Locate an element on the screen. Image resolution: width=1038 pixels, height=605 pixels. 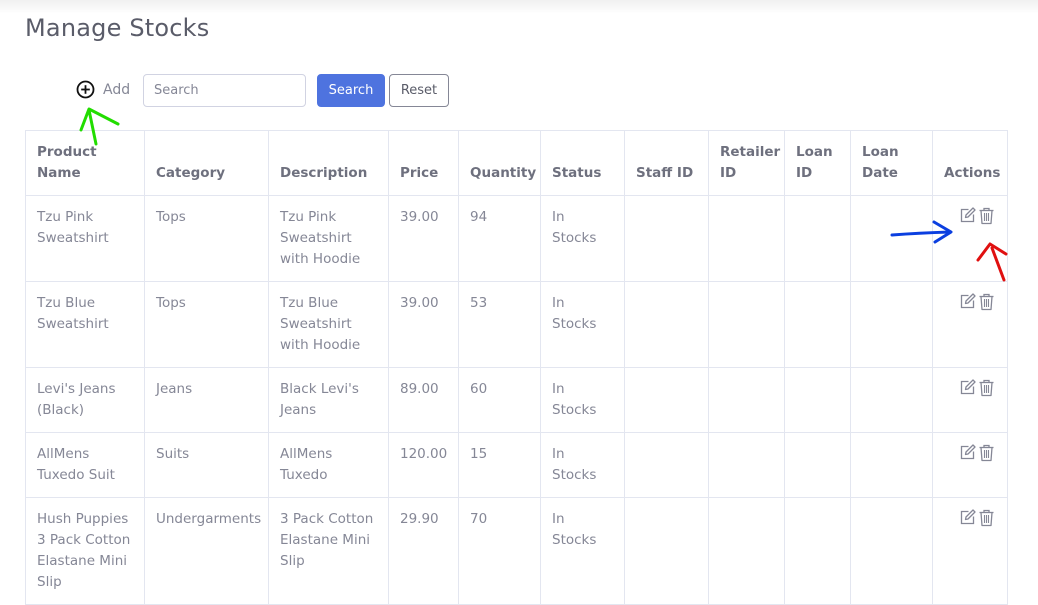
header-staff-id: Staff ID is located at coordinates (666, 163).